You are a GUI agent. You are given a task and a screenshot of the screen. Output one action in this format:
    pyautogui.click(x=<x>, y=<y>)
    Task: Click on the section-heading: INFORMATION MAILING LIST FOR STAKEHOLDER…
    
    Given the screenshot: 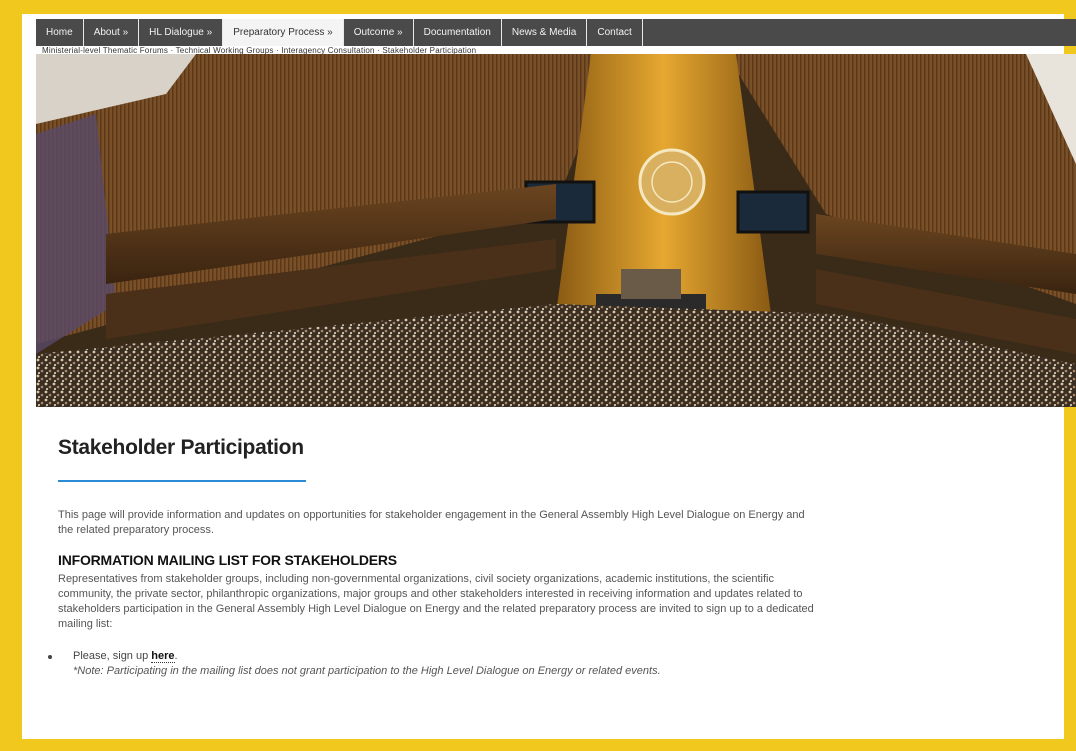 What is the action you would take?
    pyautogui.click(x=227, y=560)
    